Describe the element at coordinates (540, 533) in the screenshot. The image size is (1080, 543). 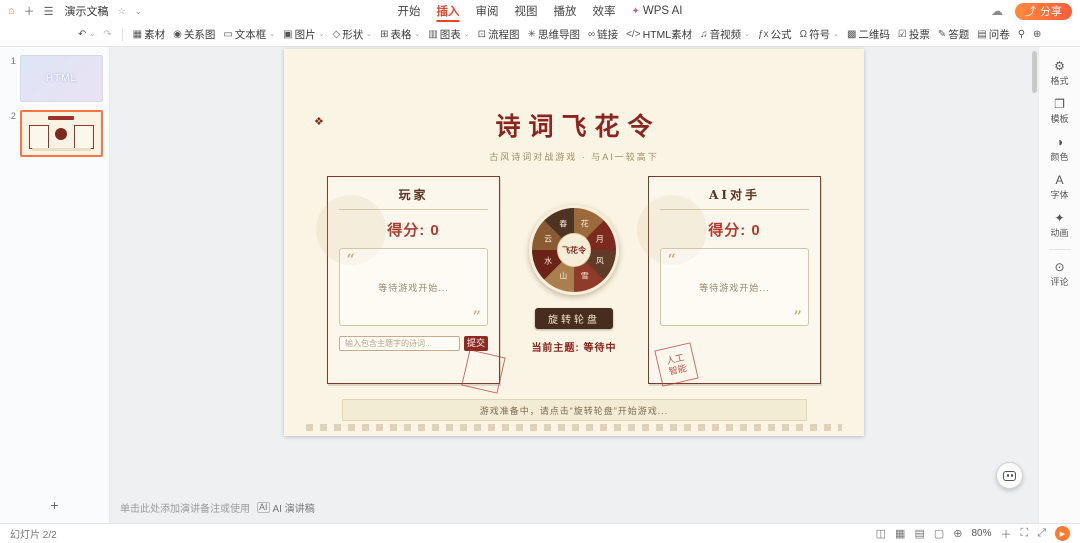
I see `statusbar: 幻灯片 2/2 ◫ ▦ ▤ ▢ ⊕ 80% ＋ ⛶ ⤢ ▶` at that location.